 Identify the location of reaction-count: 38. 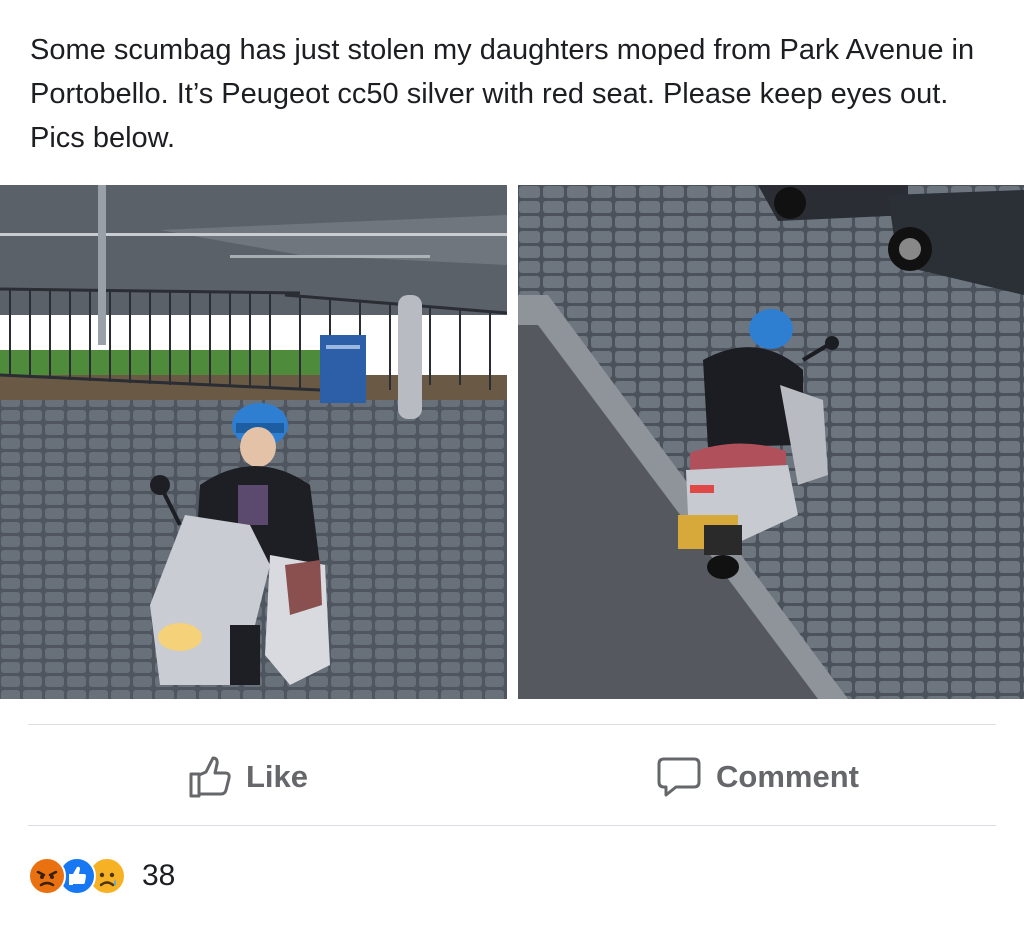
(159, 875).